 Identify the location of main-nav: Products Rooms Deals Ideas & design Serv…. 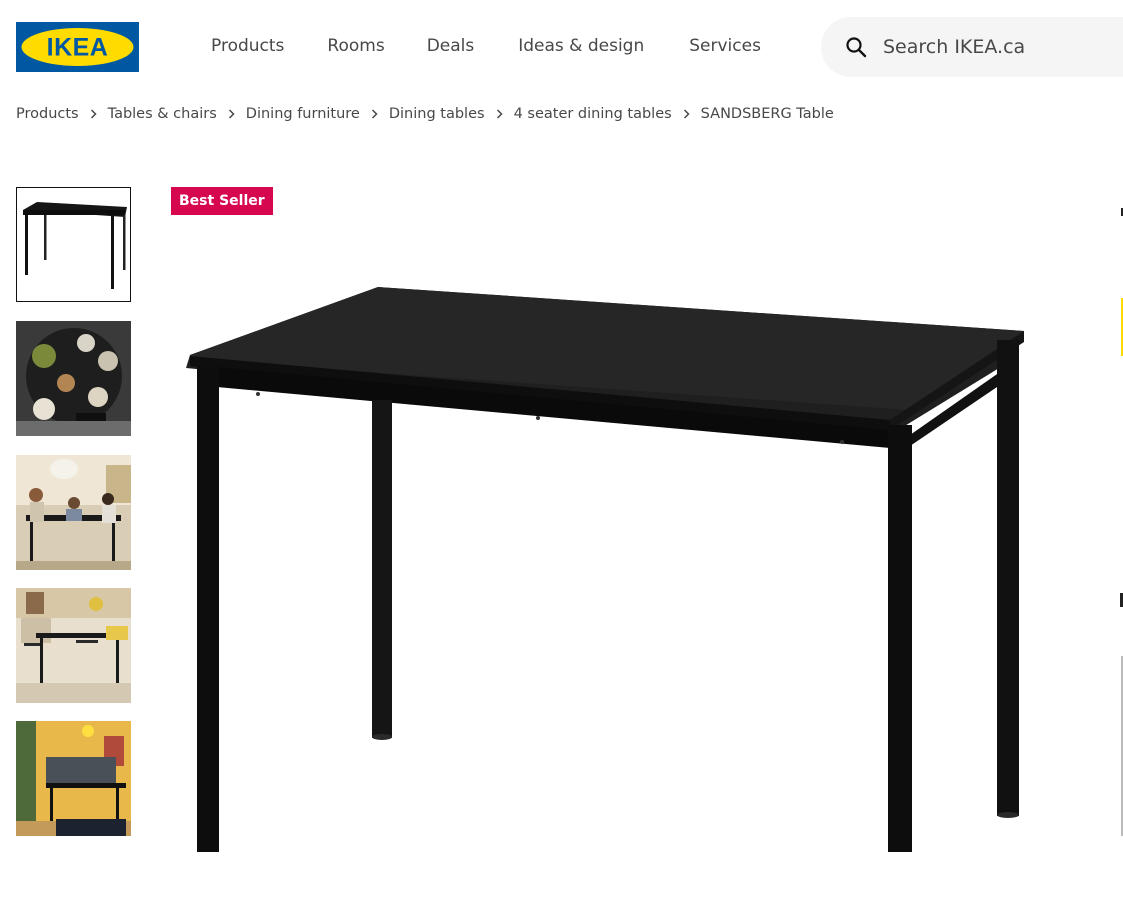
(486, 46).